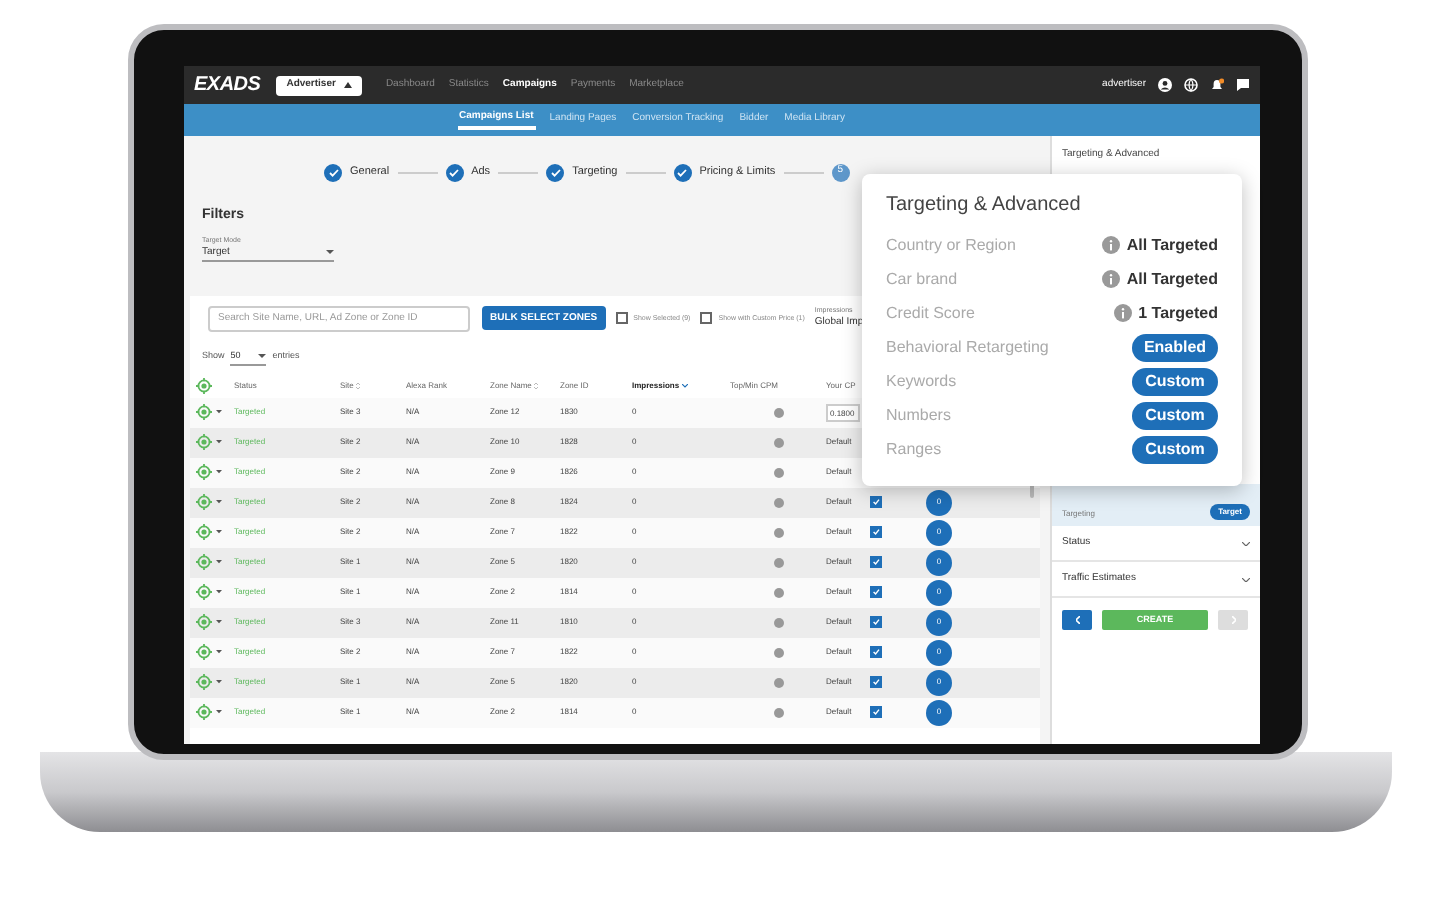  What do you see at coordinates (930, 313) in the screenshot?
I see `field-label: Credit Score` at bounding box center [930, 313].